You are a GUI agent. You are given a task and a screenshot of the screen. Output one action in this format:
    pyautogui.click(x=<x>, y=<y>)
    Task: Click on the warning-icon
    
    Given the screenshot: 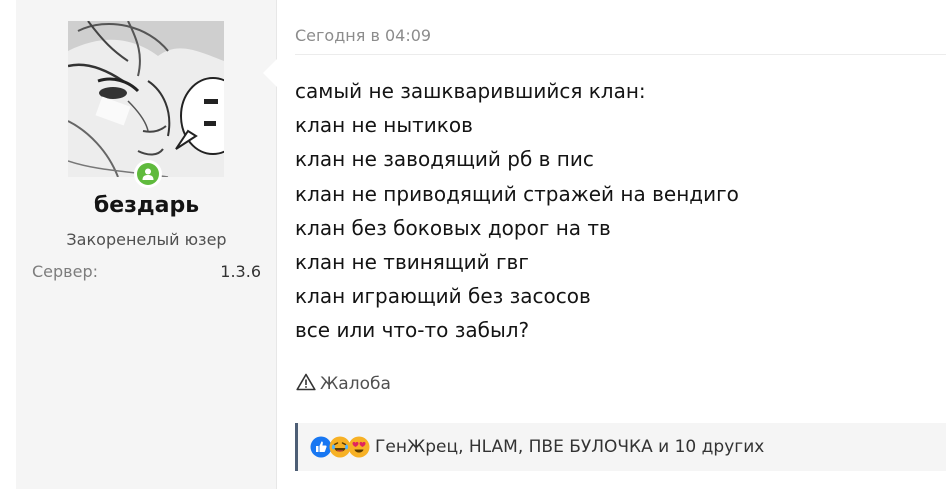 What is the action you would take?
    pyautogui.click(x=306, y=384)
    